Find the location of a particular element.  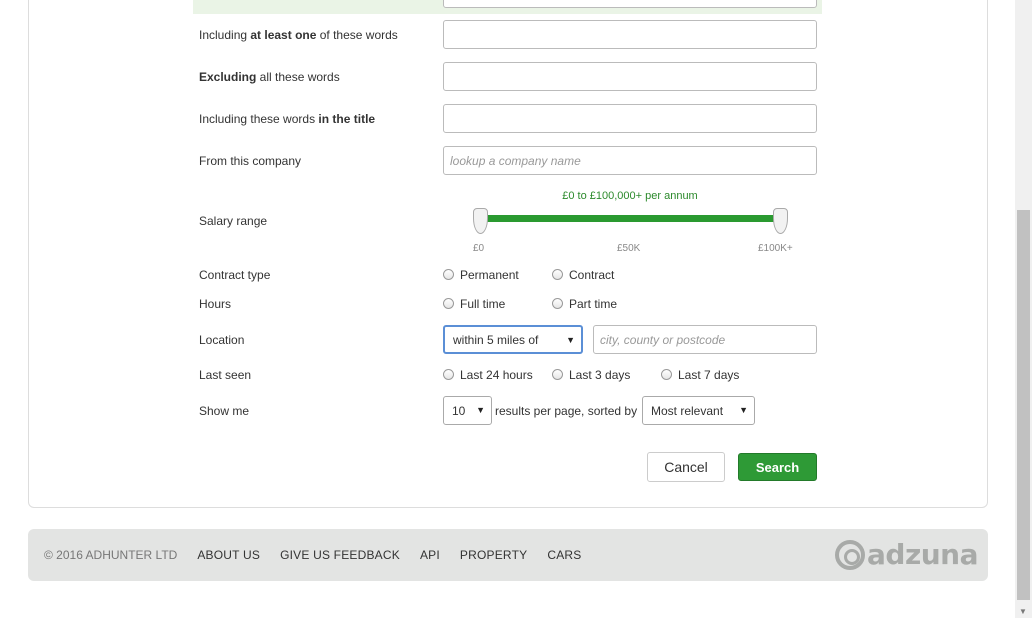

scroll-down-arrow-icon: ▼ is located at coordinates (1023, 611).